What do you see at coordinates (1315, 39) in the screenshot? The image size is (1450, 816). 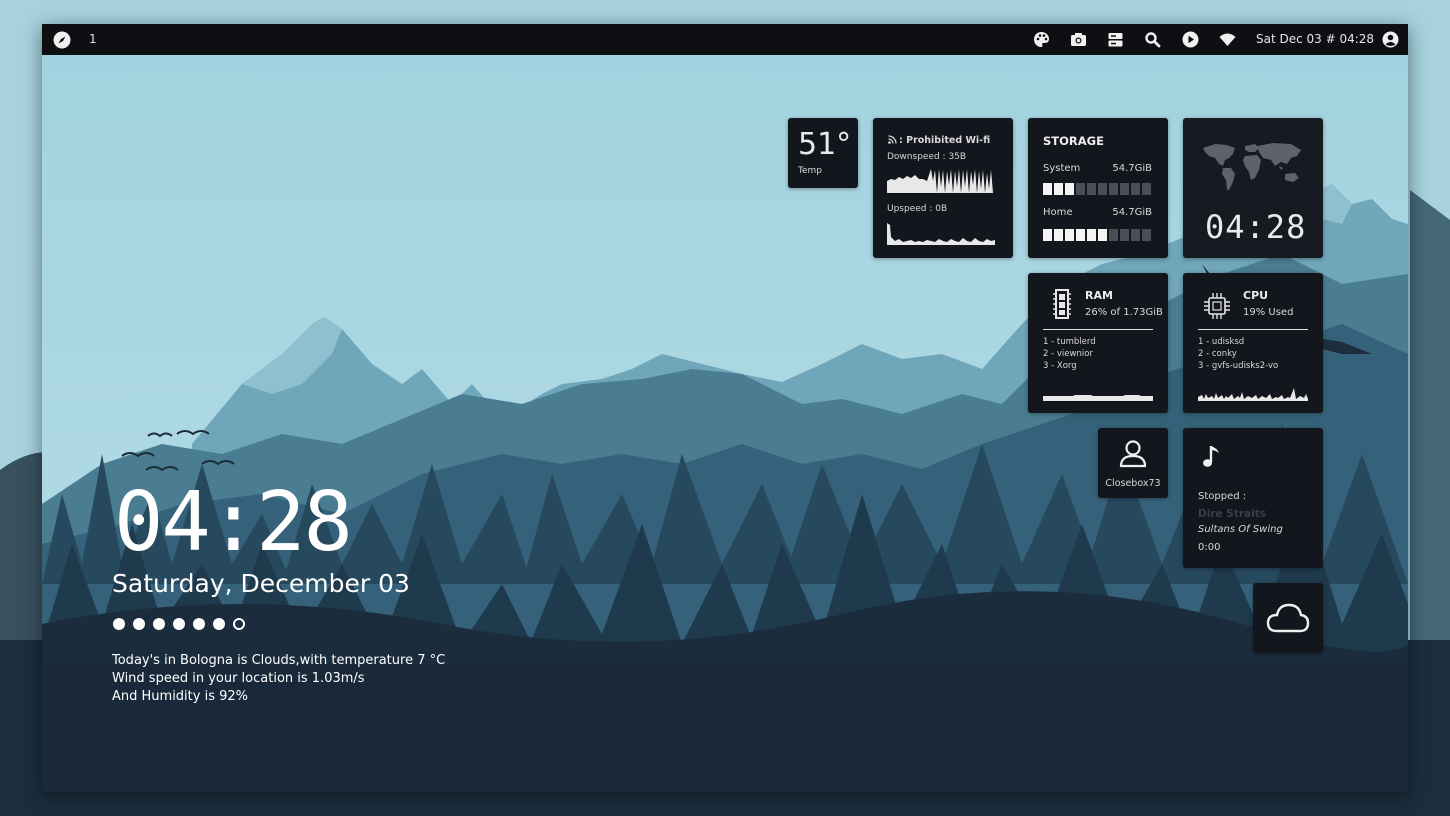 I see `date-time: Sat Dec 03 # 04:28` at bounding box center [1315, 39].